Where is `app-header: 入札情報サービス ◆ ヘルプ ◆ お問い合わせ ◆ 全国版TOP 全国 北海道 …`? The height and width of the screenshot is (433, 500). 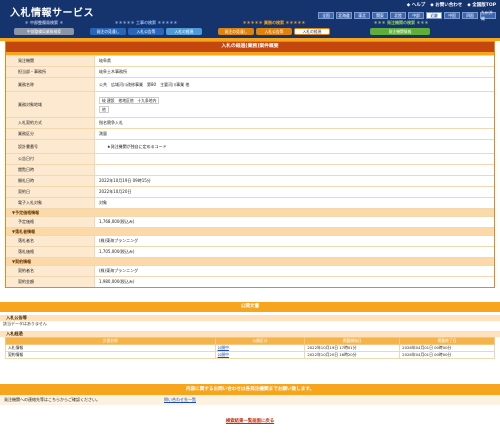
app-header: 入札情報サービス ◆ ヘルプ ◆ お問い合わせ ◆ 全国版TOP 全国 北海道 … is located at coordinates (250, 19).